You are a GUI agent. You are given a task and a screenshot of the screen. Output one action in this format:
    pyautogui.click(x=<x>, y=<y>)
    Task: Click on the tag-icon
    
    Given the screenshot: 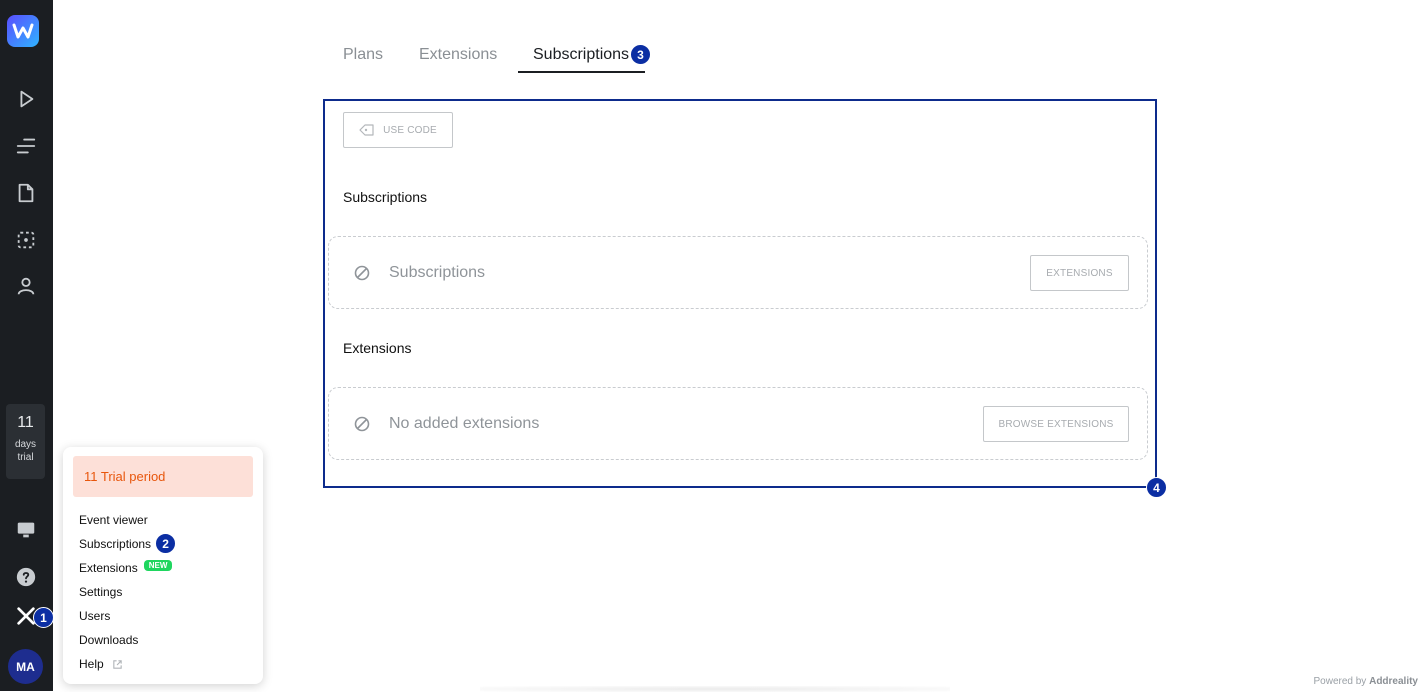 What is the action you would take?
    pyautogui.click(x=367, y=130)
    